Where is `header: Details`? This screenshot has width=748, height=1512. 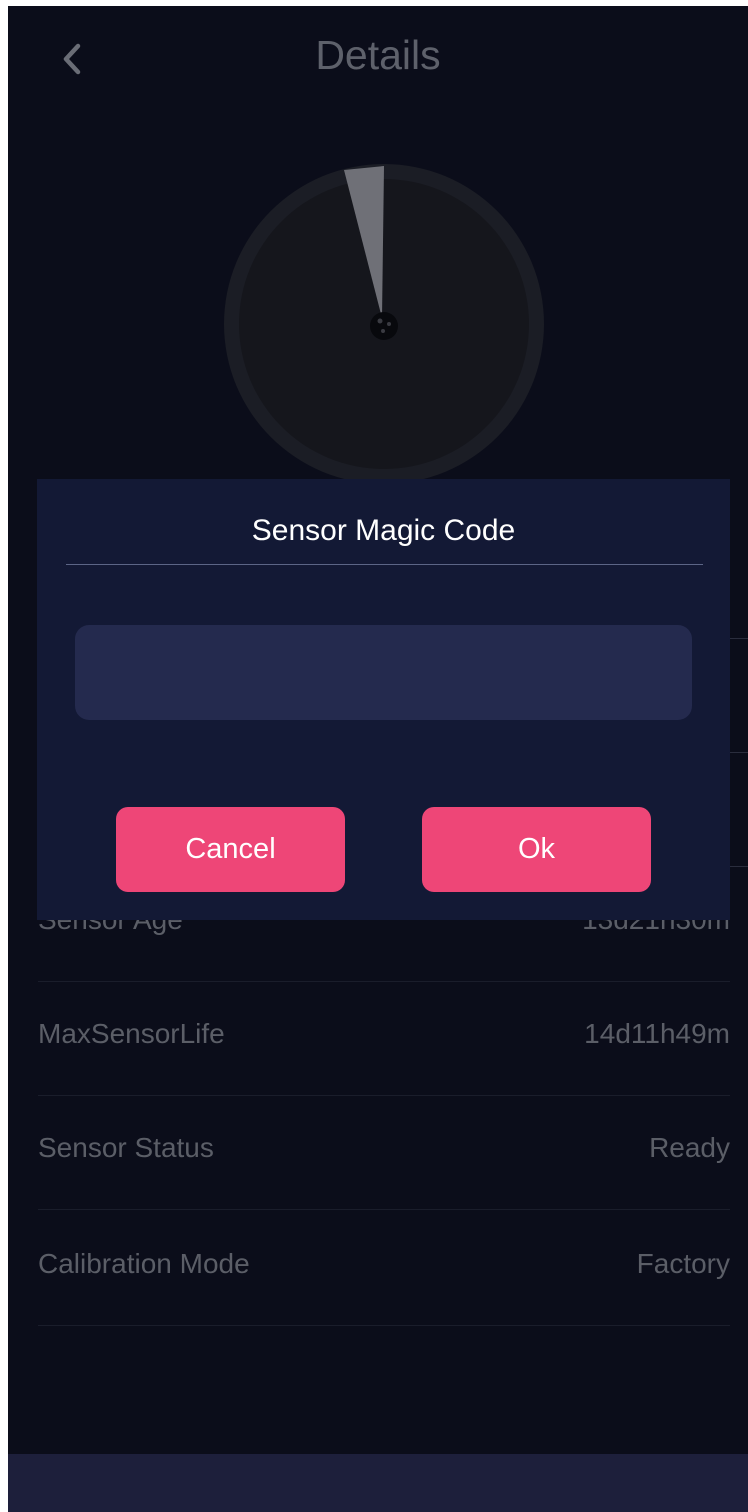
header: Details is located at coordinates (378, 61).